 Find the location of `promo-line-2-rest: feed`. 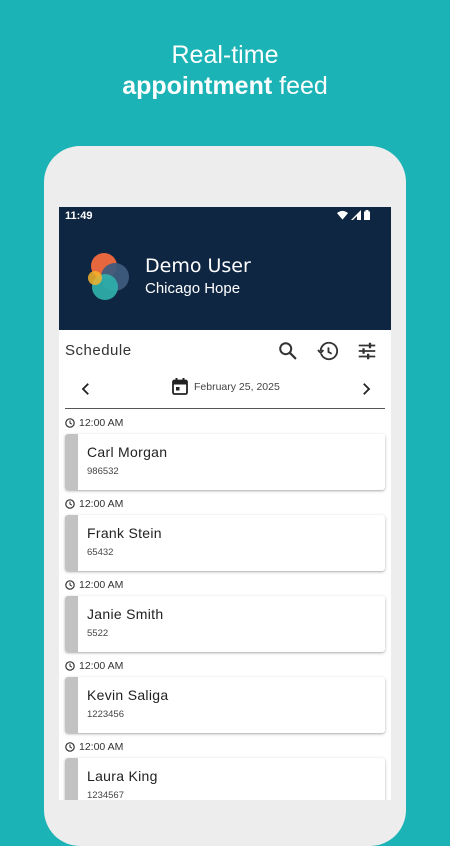

promo-line-2-rest: feed is located at coordinates (300, 86).